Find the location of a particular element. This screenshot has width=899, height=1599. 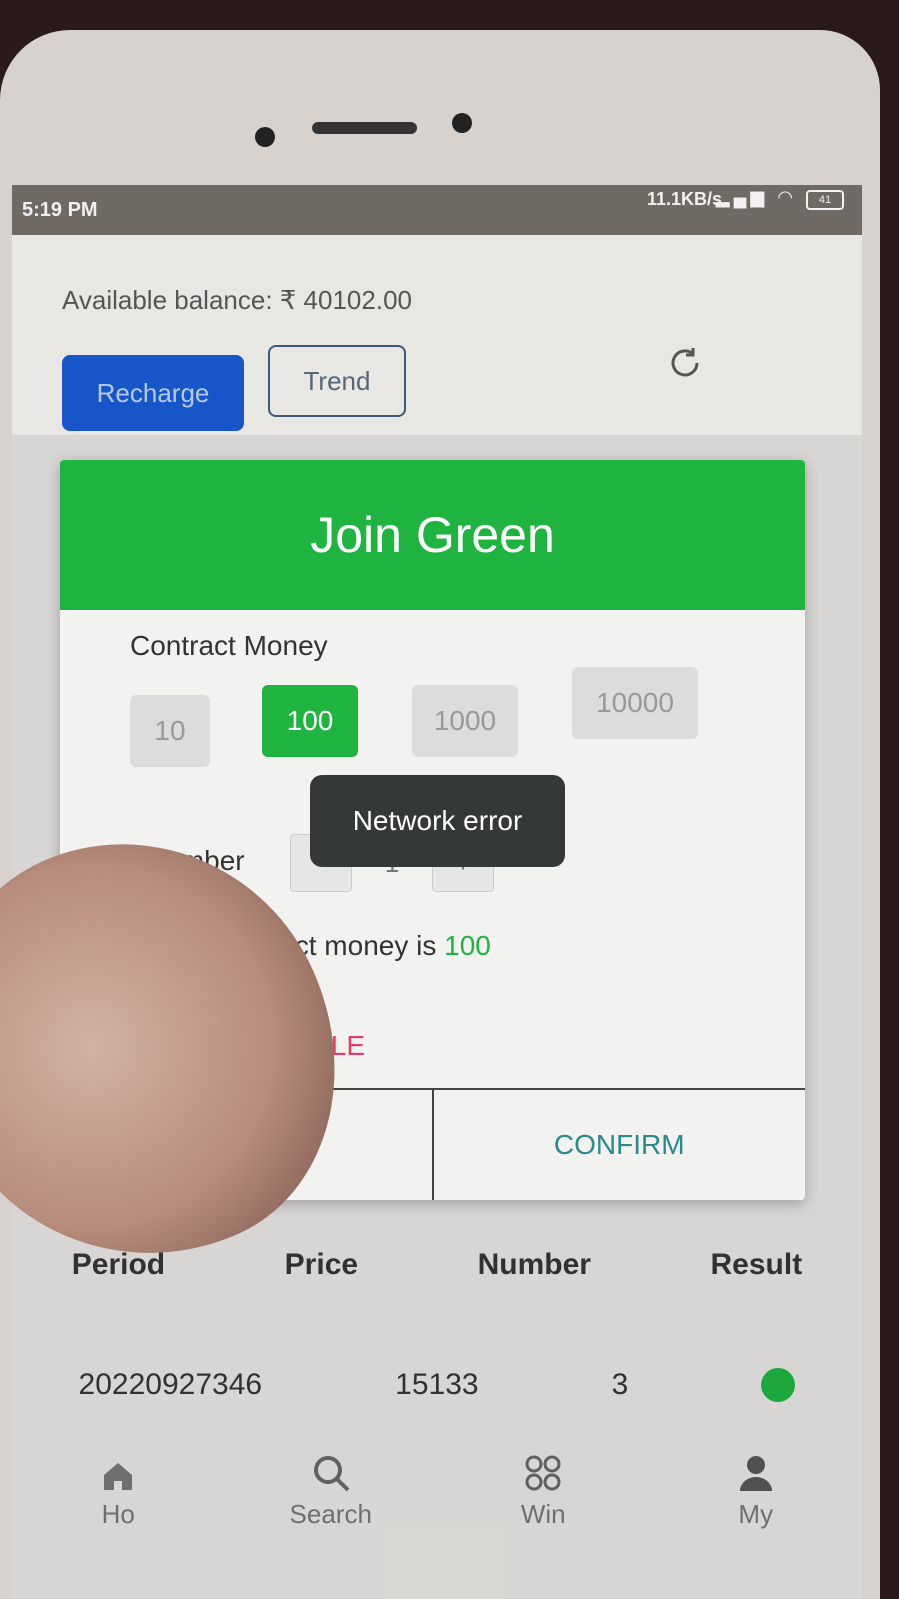

amount-option-10: 10 is located at coordinates (170, 731).